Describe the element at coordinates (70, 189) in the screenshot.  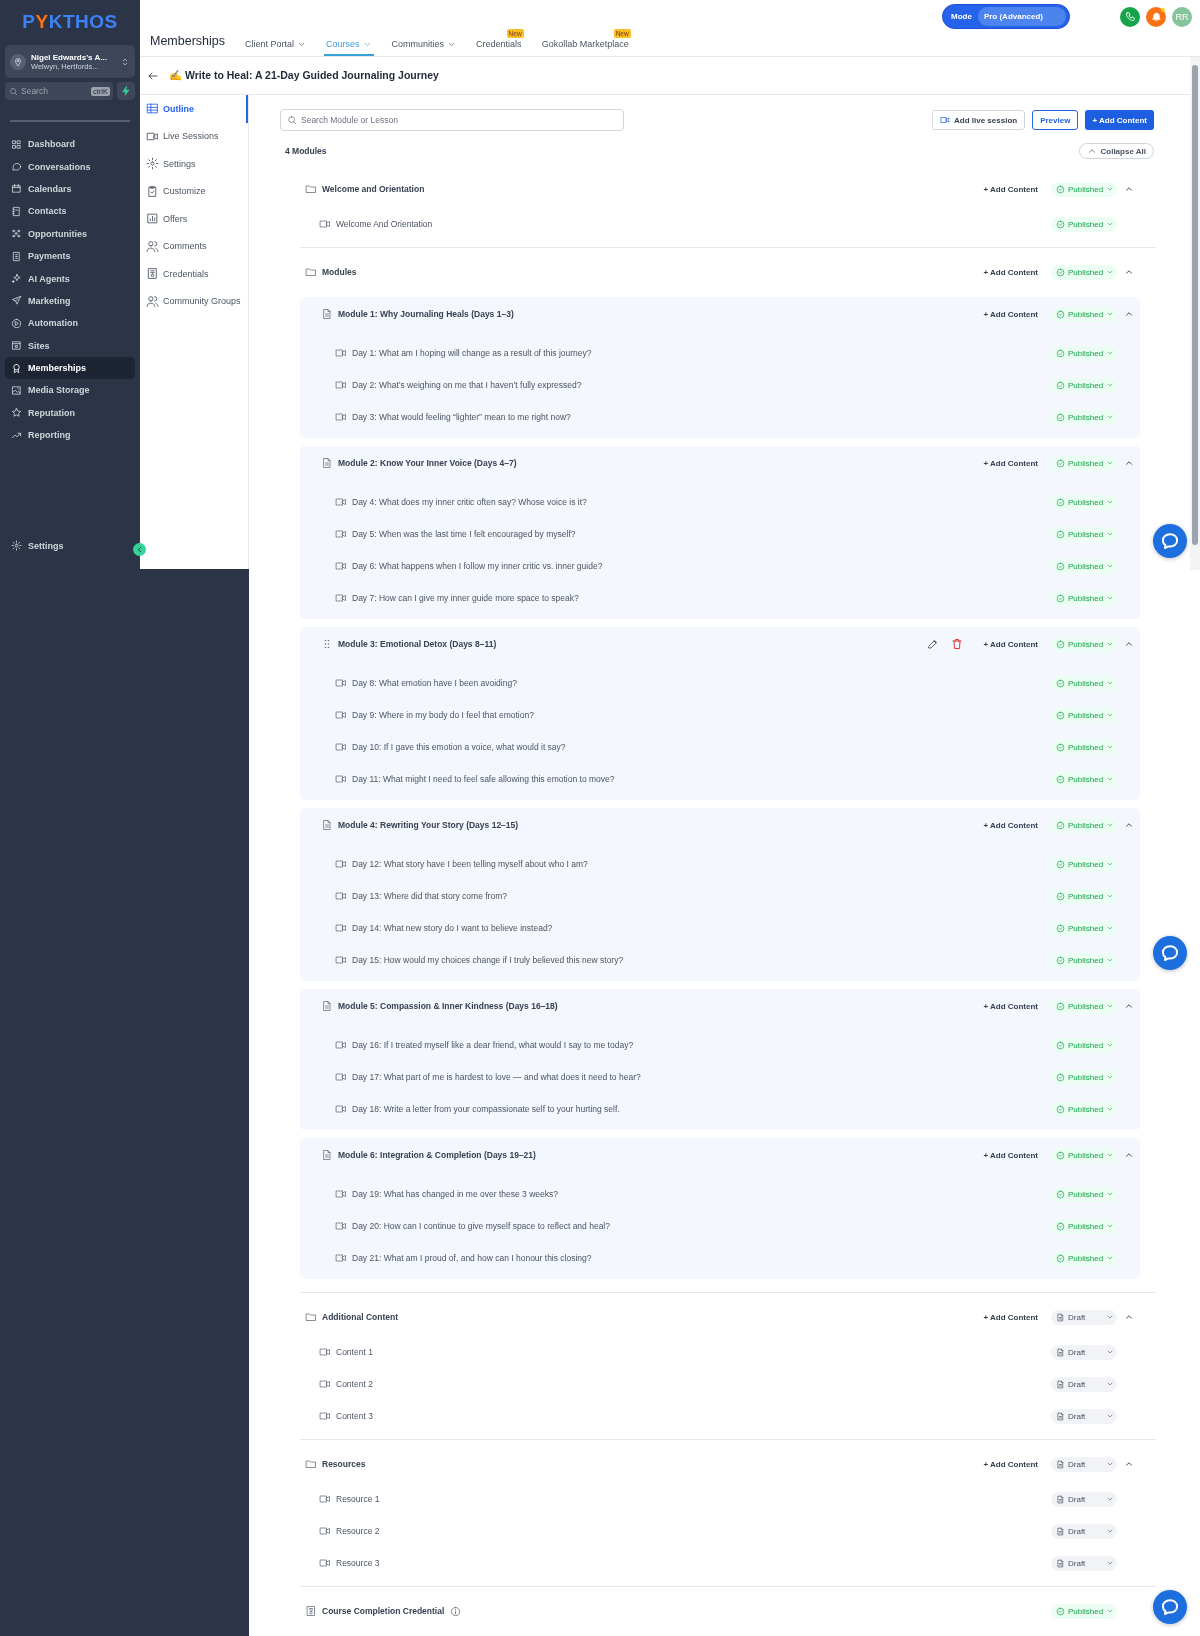
I see `nav-item: Calendars` at that location.